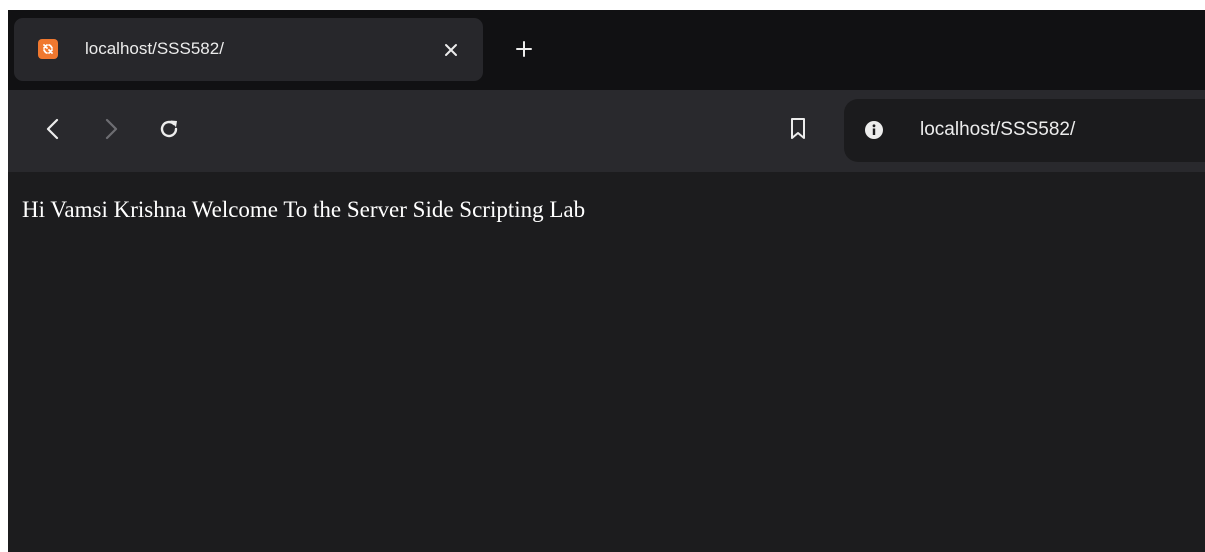 The image size is (1205, 552). I want to click on browser-toolbar: localhost/SSS582/, so click(606, 131).